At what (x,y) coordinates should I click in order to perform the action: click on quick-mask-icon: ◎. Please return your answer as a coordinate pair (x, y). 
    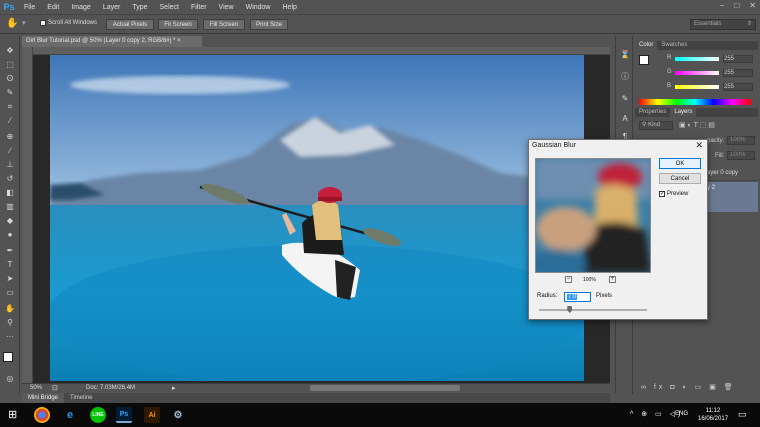
    Looking at the image, I should click on (10, 379).